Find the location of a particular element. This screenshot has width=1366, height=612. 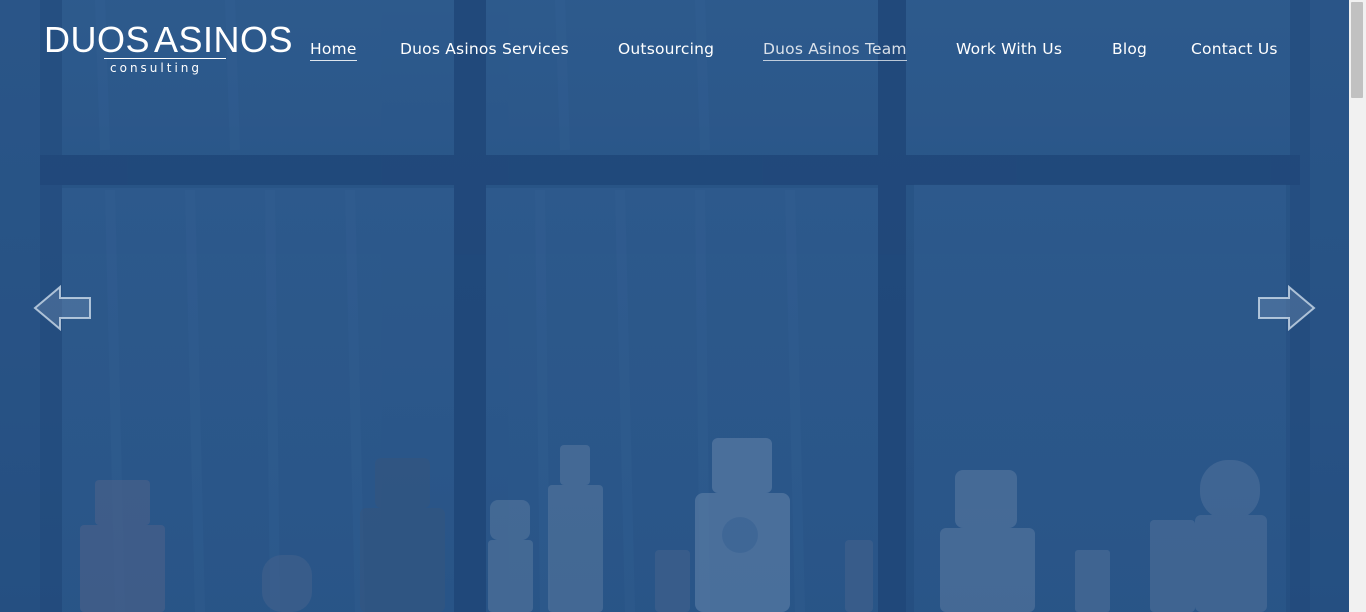

arrow-right-icon is located at coordinates (1287, 308).